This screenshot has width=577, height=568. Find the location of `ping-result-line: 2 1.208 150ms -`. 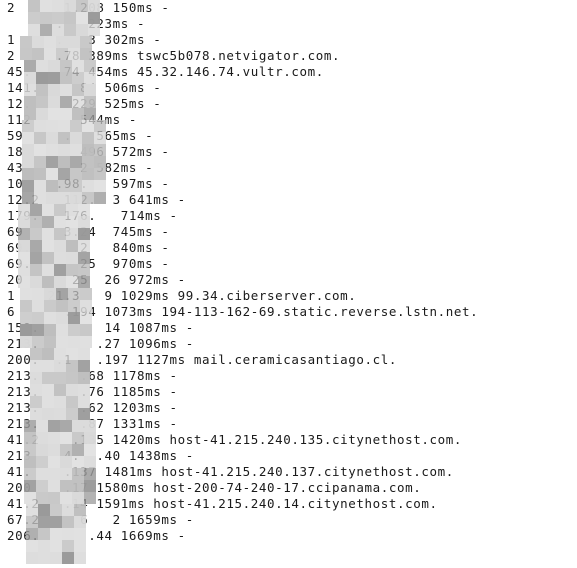

ping-result-line: 2 1.208 150ms - is located at coordinates (88, 7).